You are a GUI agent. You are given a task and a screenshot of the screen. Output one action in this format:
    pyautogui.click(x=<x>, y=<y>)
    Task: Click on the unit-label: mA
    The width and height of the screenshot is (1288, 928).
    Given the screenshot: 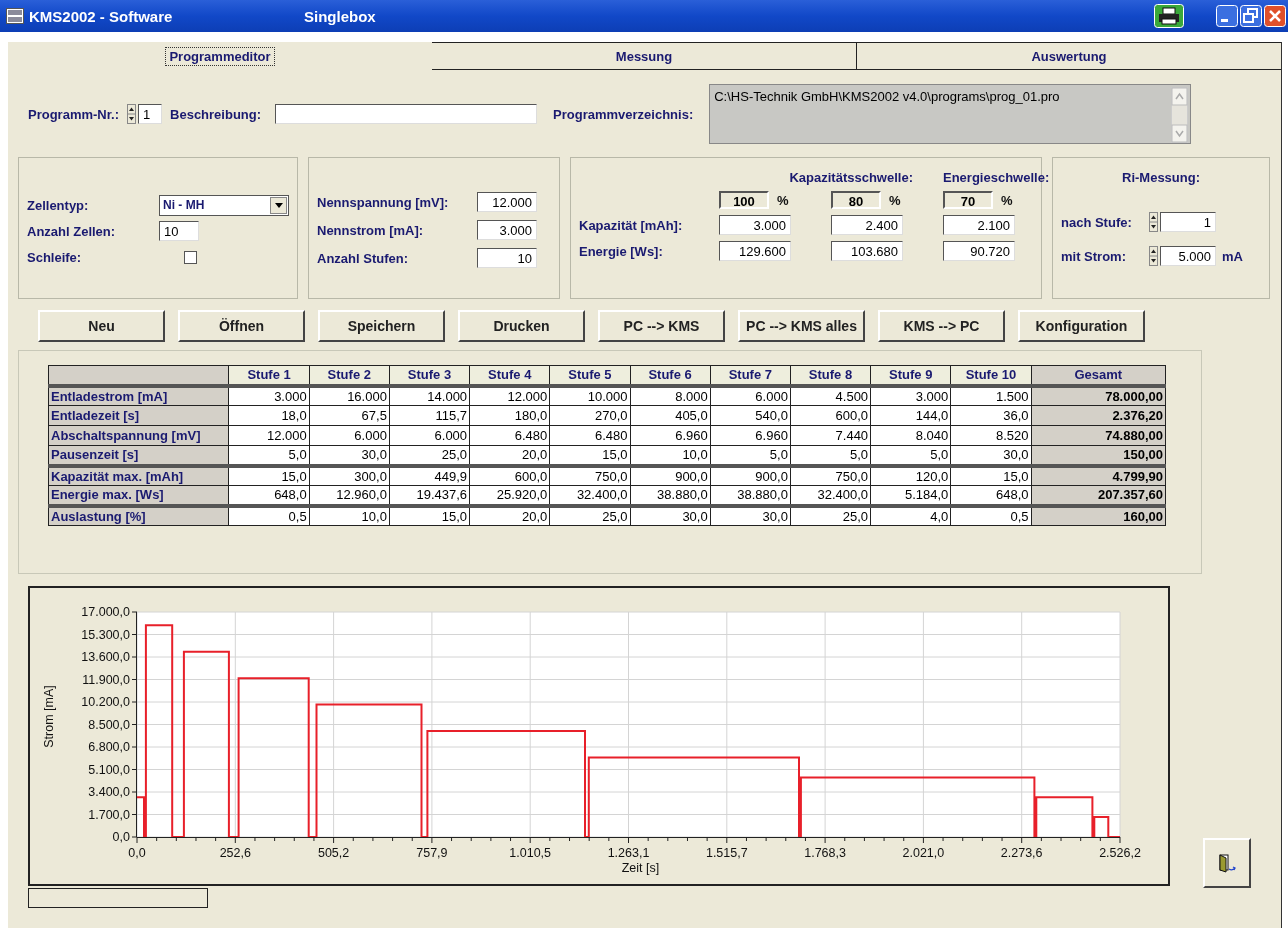 What is the action you would take?
    pyautogui.click(x=1232, y=256)
    